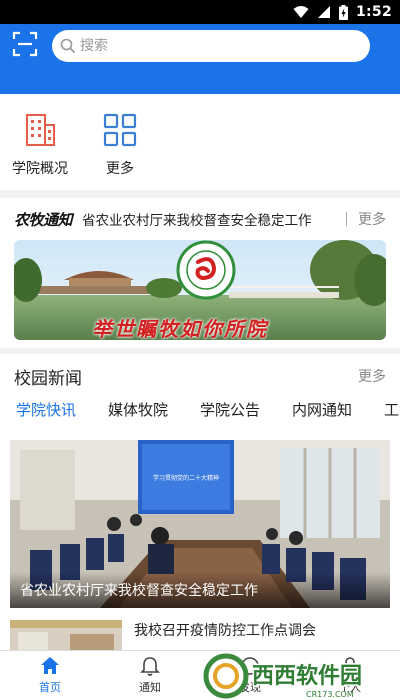 The height and width of the screenshot is (700, 400). Describe the element at coordinates (392, 416) in the screenshot. I see `tab-union: 工会` at that location.